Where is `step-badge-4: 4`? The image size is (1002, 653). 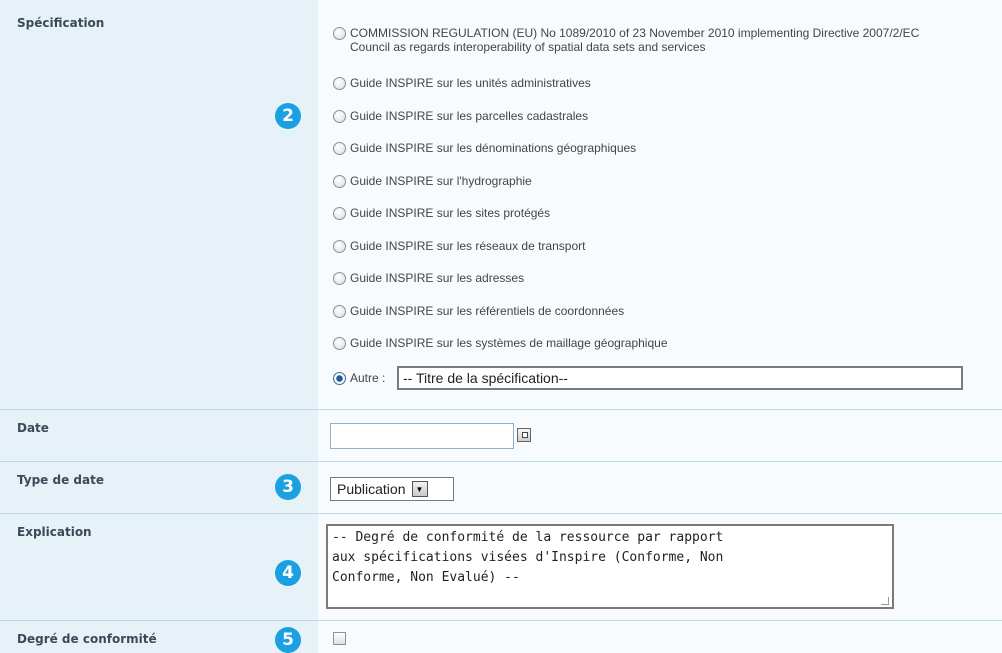
step-badge-4: 4 is located at coordinates (288, 573).